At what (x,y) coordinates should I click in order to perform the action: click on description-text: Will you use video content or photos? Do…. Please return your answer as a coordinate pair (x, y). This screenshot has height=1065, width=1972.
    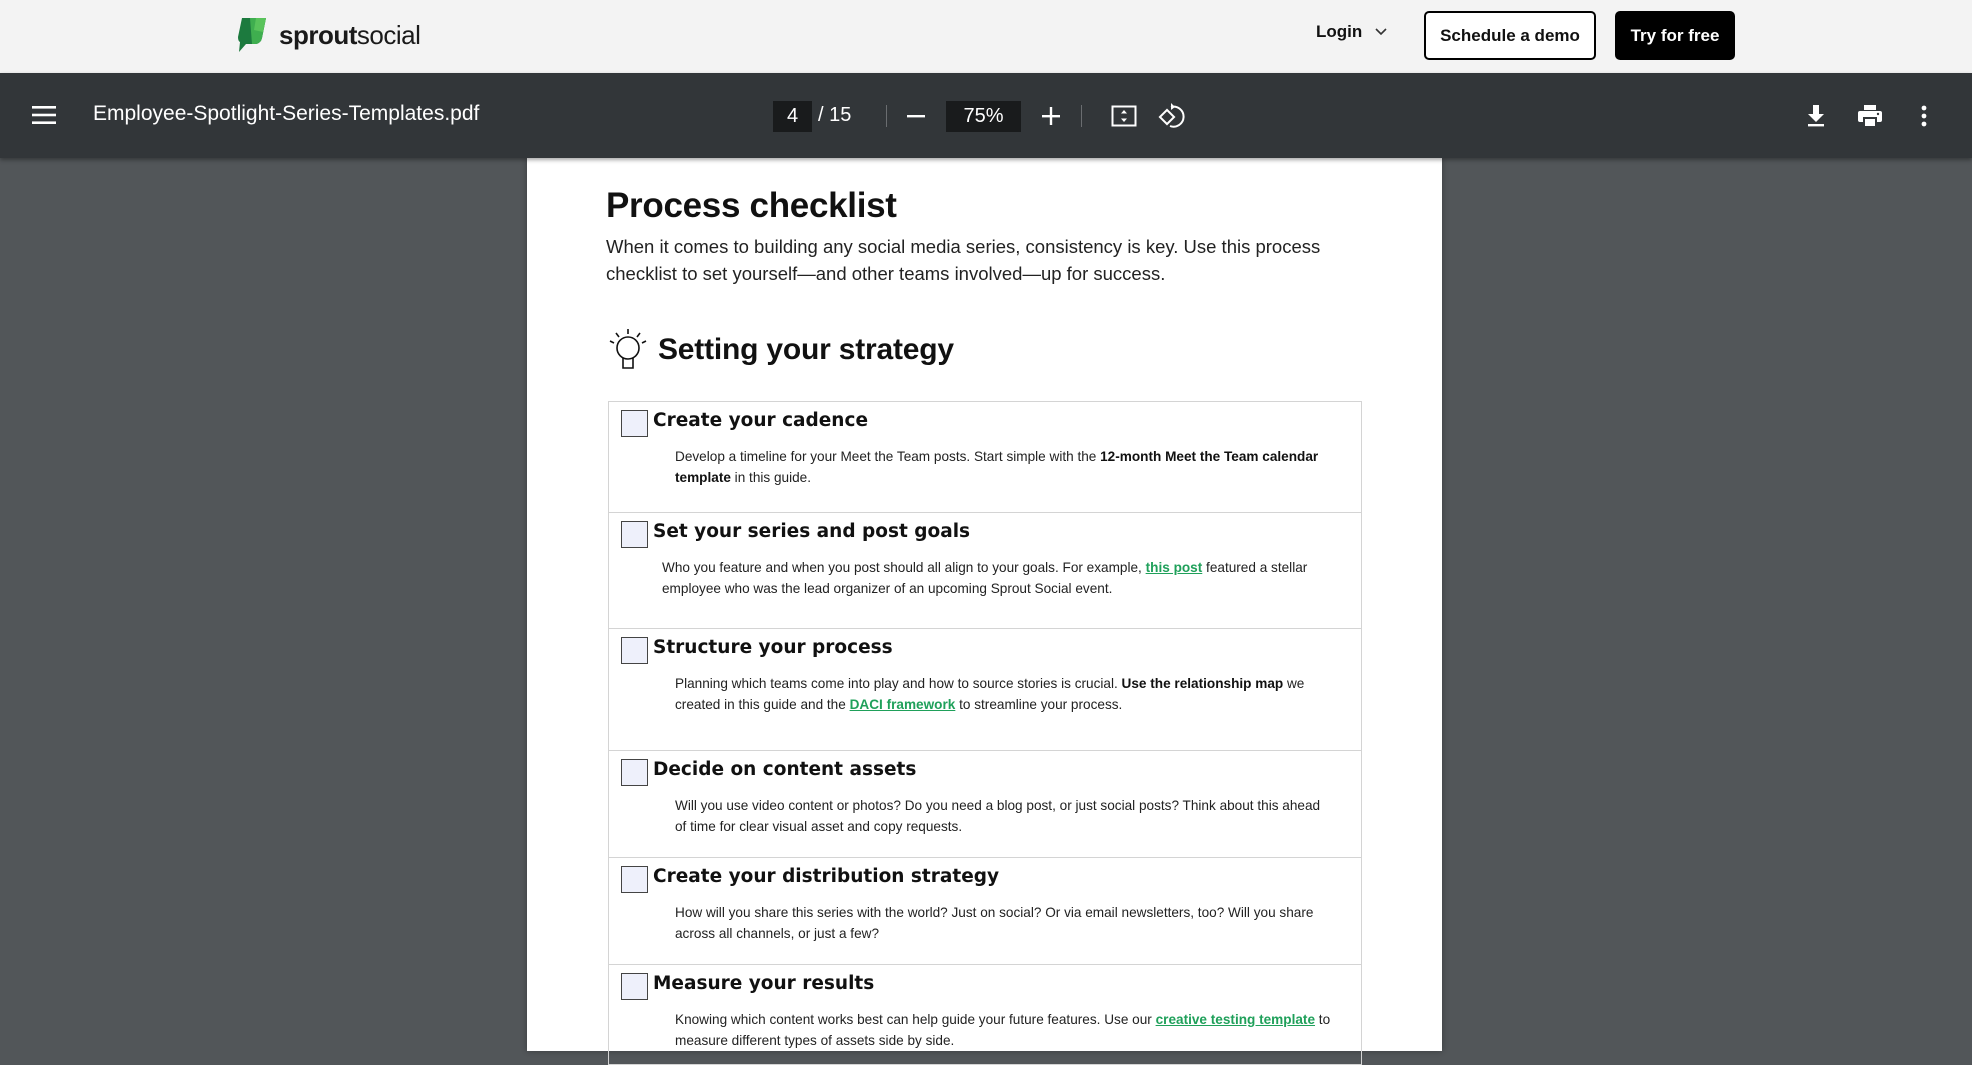
    Looking at the image, I should click on (998, 816).